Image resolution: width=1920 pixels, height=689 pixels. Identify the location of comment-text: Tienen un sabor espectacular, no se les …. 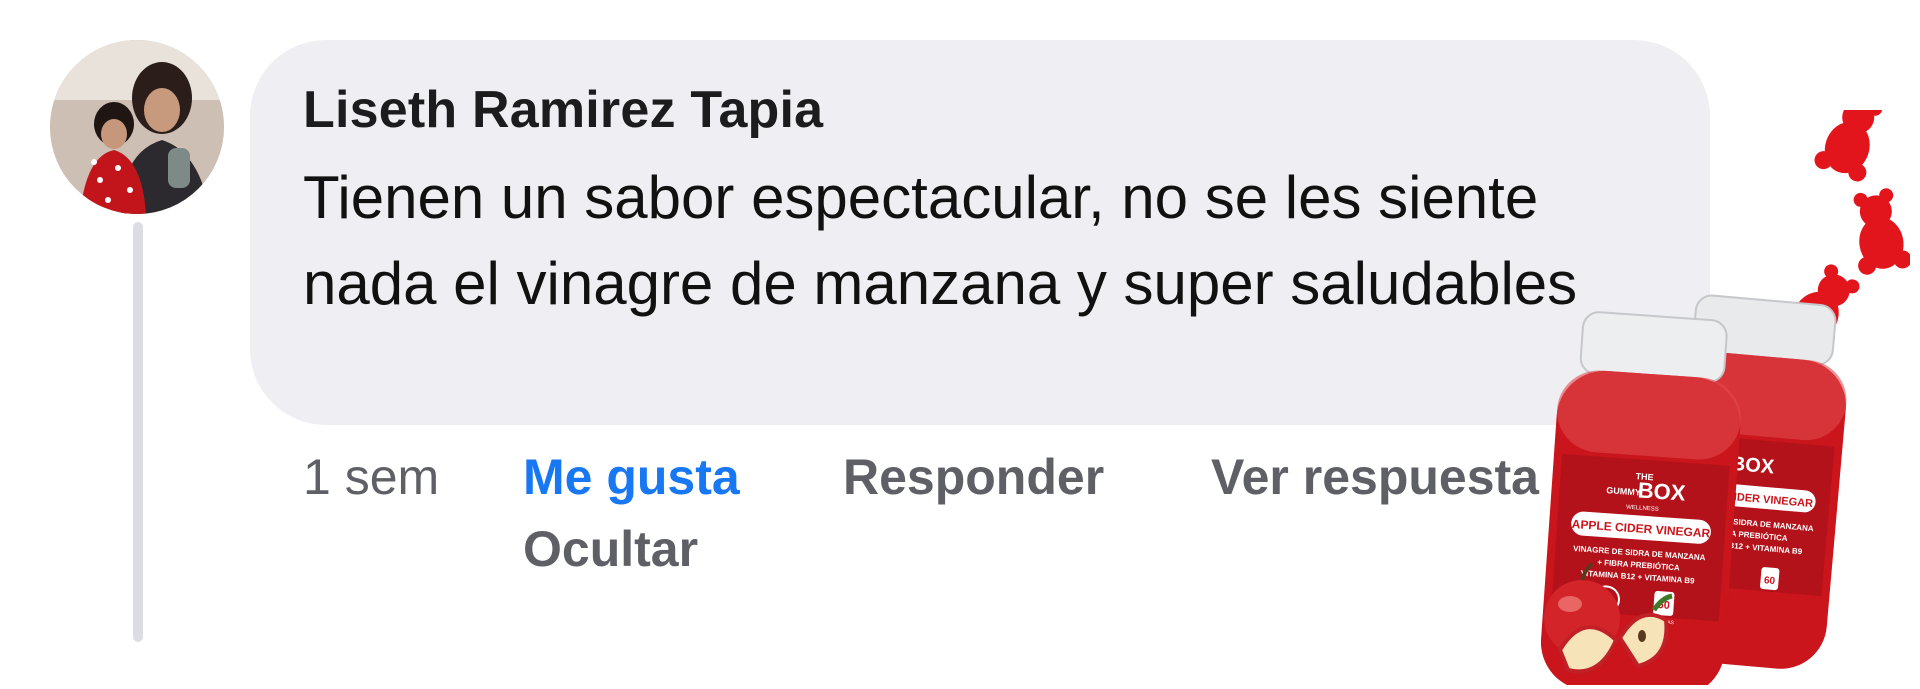
(940, 240).